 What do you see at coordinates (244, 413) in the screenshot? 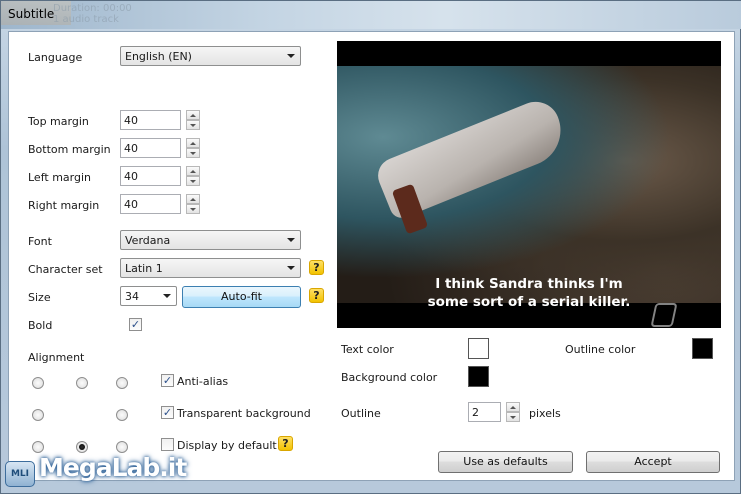
I see `transparent-background-label: Transparent background` at bounding box center [244, 413].